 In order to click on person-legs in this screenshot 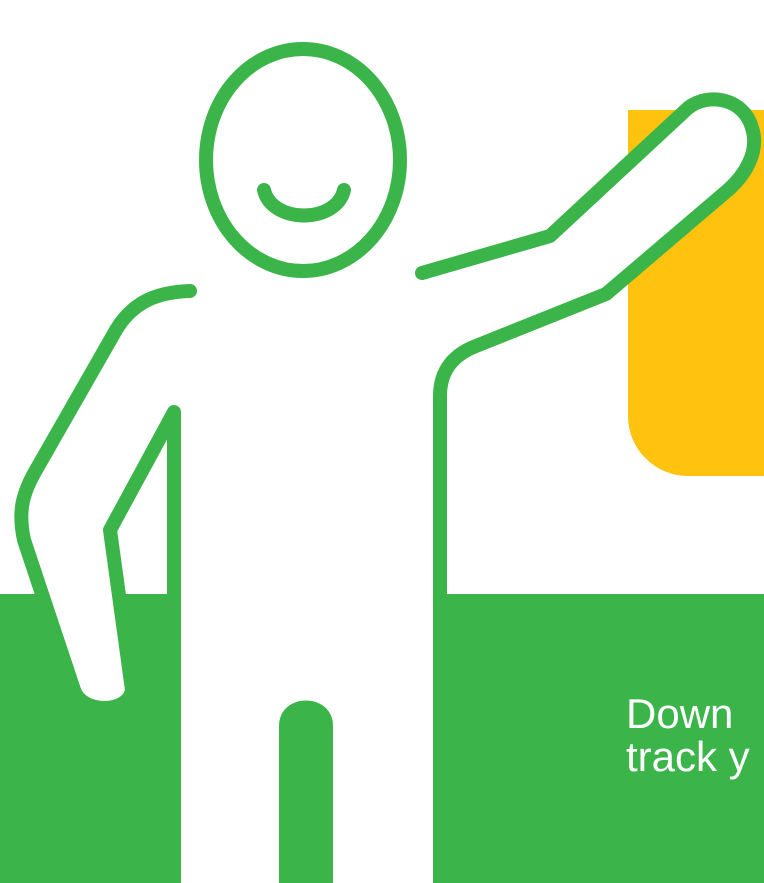, I will do `click(306, 791)`.